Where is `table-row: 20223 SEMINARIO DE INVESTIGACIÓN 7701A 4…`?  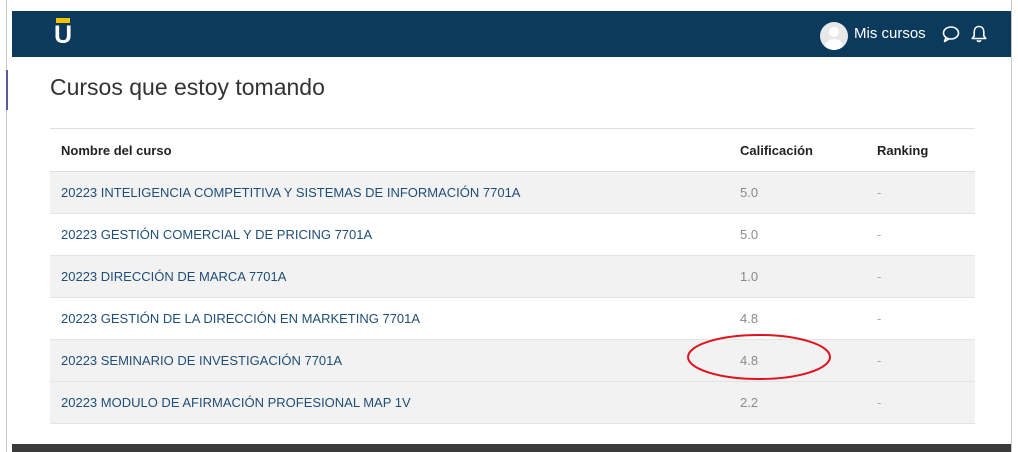 table-row: 20223 SEMINARIO DE INVESTIGACIÓN 7701A 4… is located at coordinates (512, 360).